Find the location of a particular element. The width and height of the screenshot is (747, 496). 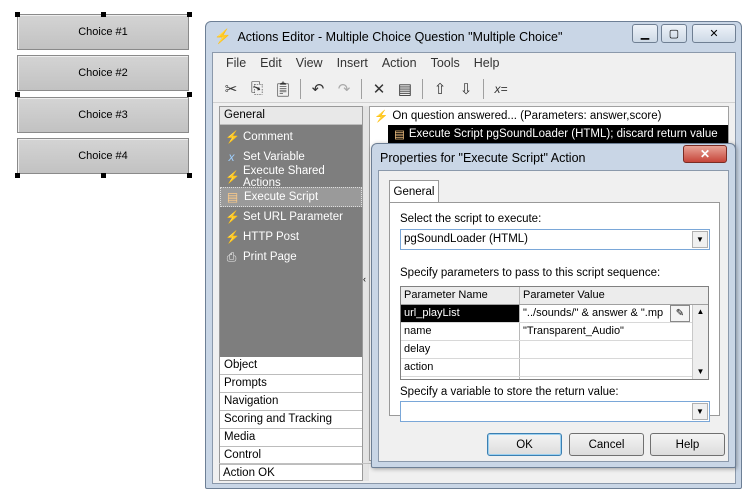

column-header-name: Parameter Name is located at coordinates (460, 295).